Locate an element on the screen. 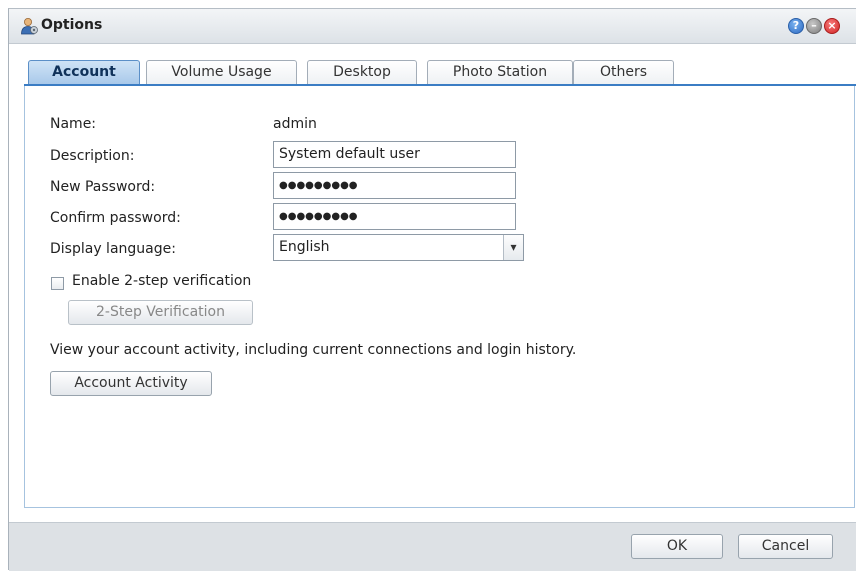 This screenshot has height=571, width=856. confirm-password-label: Confirm password: is located at coordinates (115, 218).